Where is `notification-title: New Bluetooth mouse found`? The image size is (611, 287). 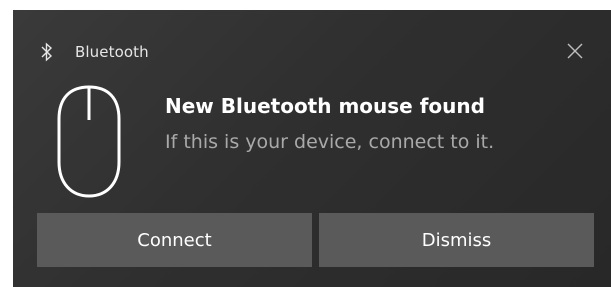 notification-title: New Bluetooth mouse found is located at coordinates (325, 106).